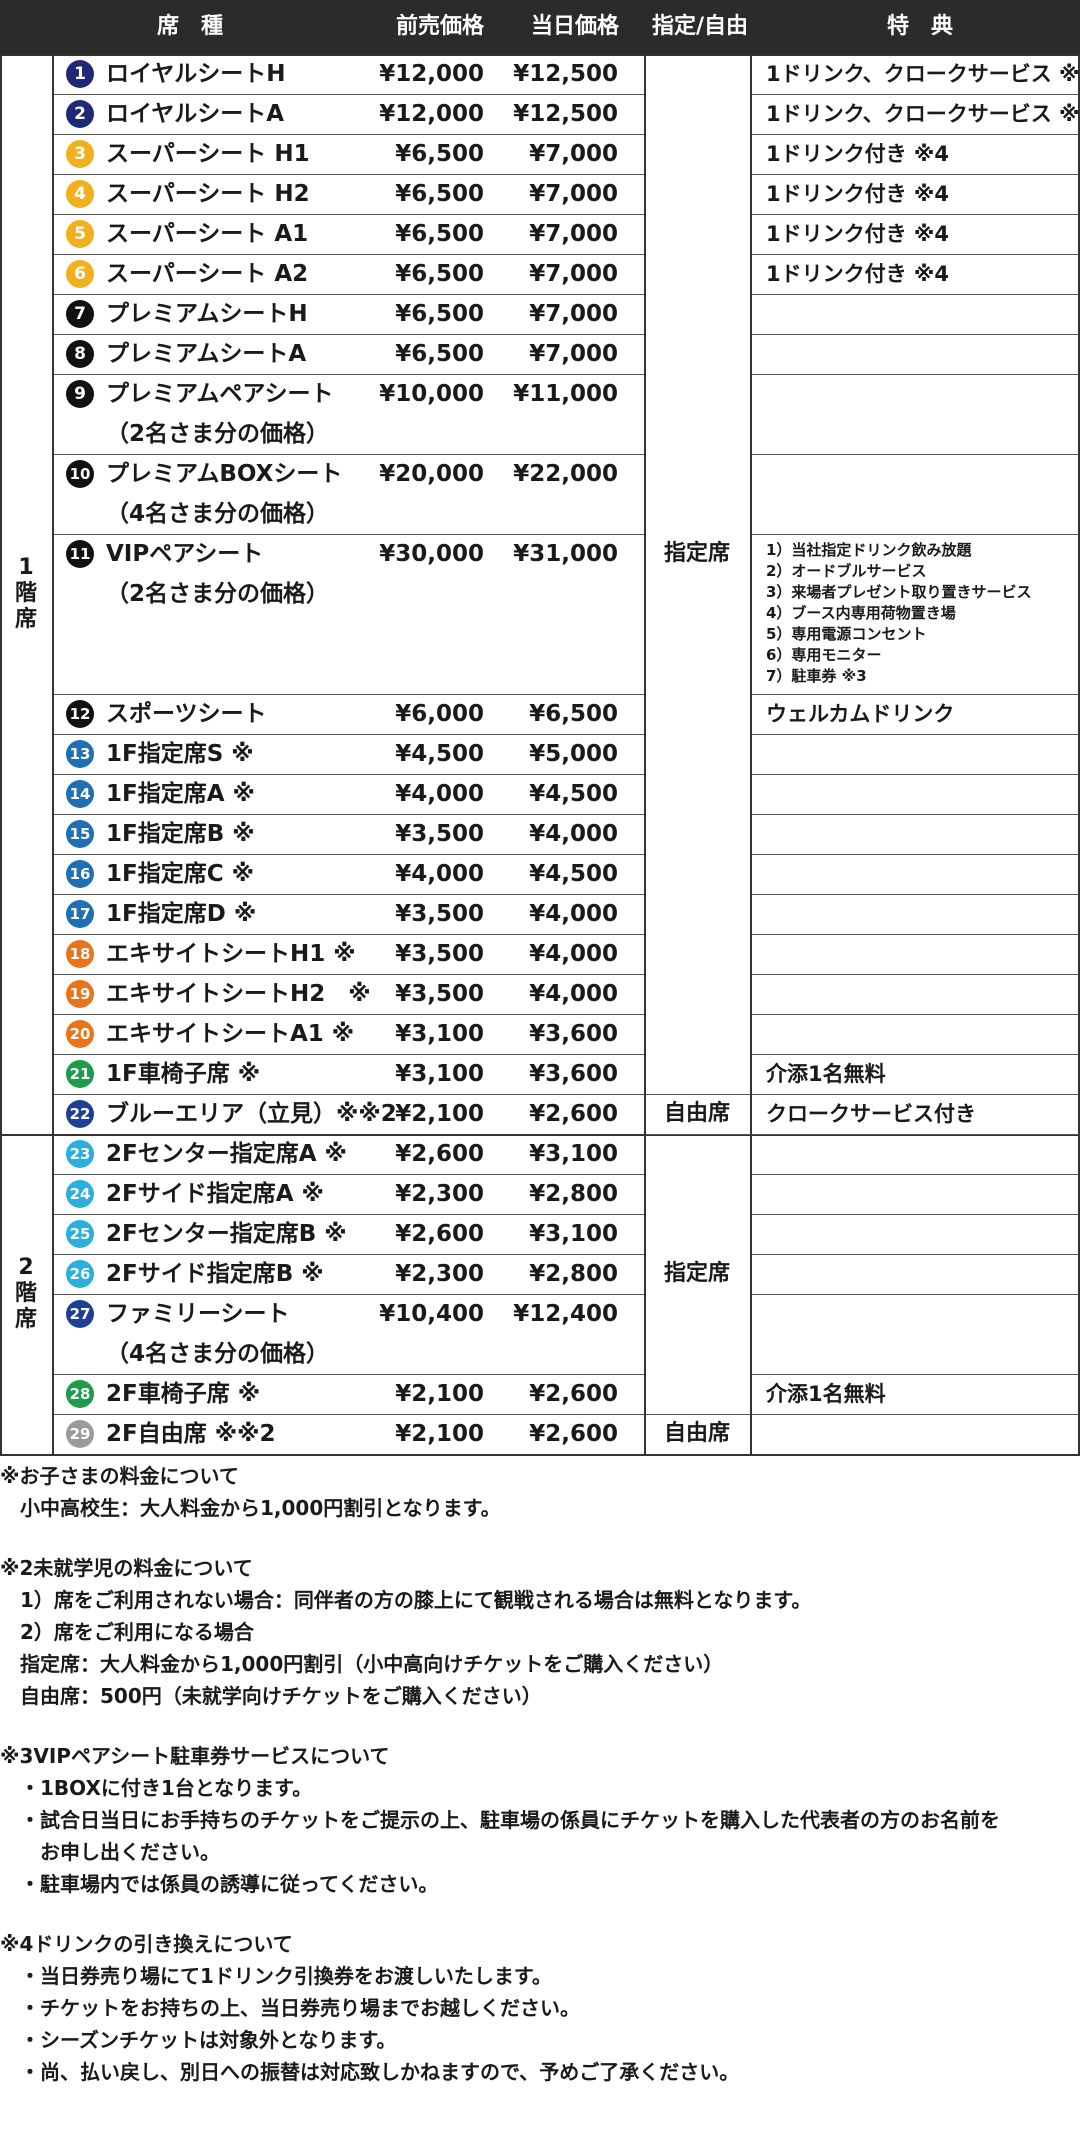 This screenshot has height=2136, width=1080. What do you see at coordinates (80, 474) in the screenshot?
I see `seat-number-badge: 10` at bounding box center [80, 474].